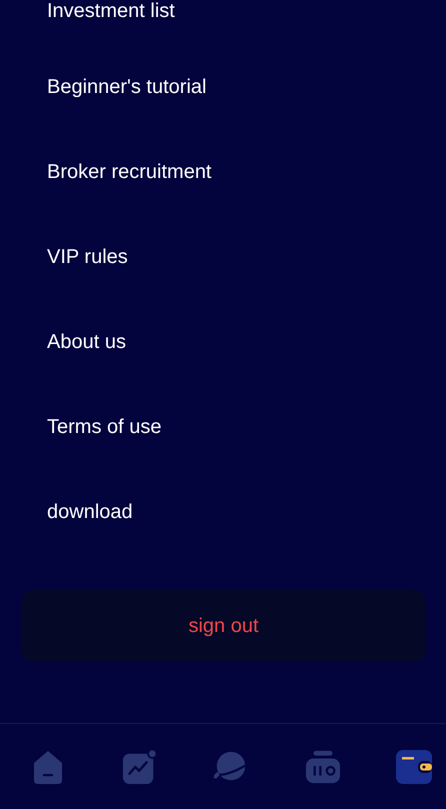  Describe the element at coordinates (129, 172) in the screenshot. I see `menu-item: Broker recruitment` at that location.